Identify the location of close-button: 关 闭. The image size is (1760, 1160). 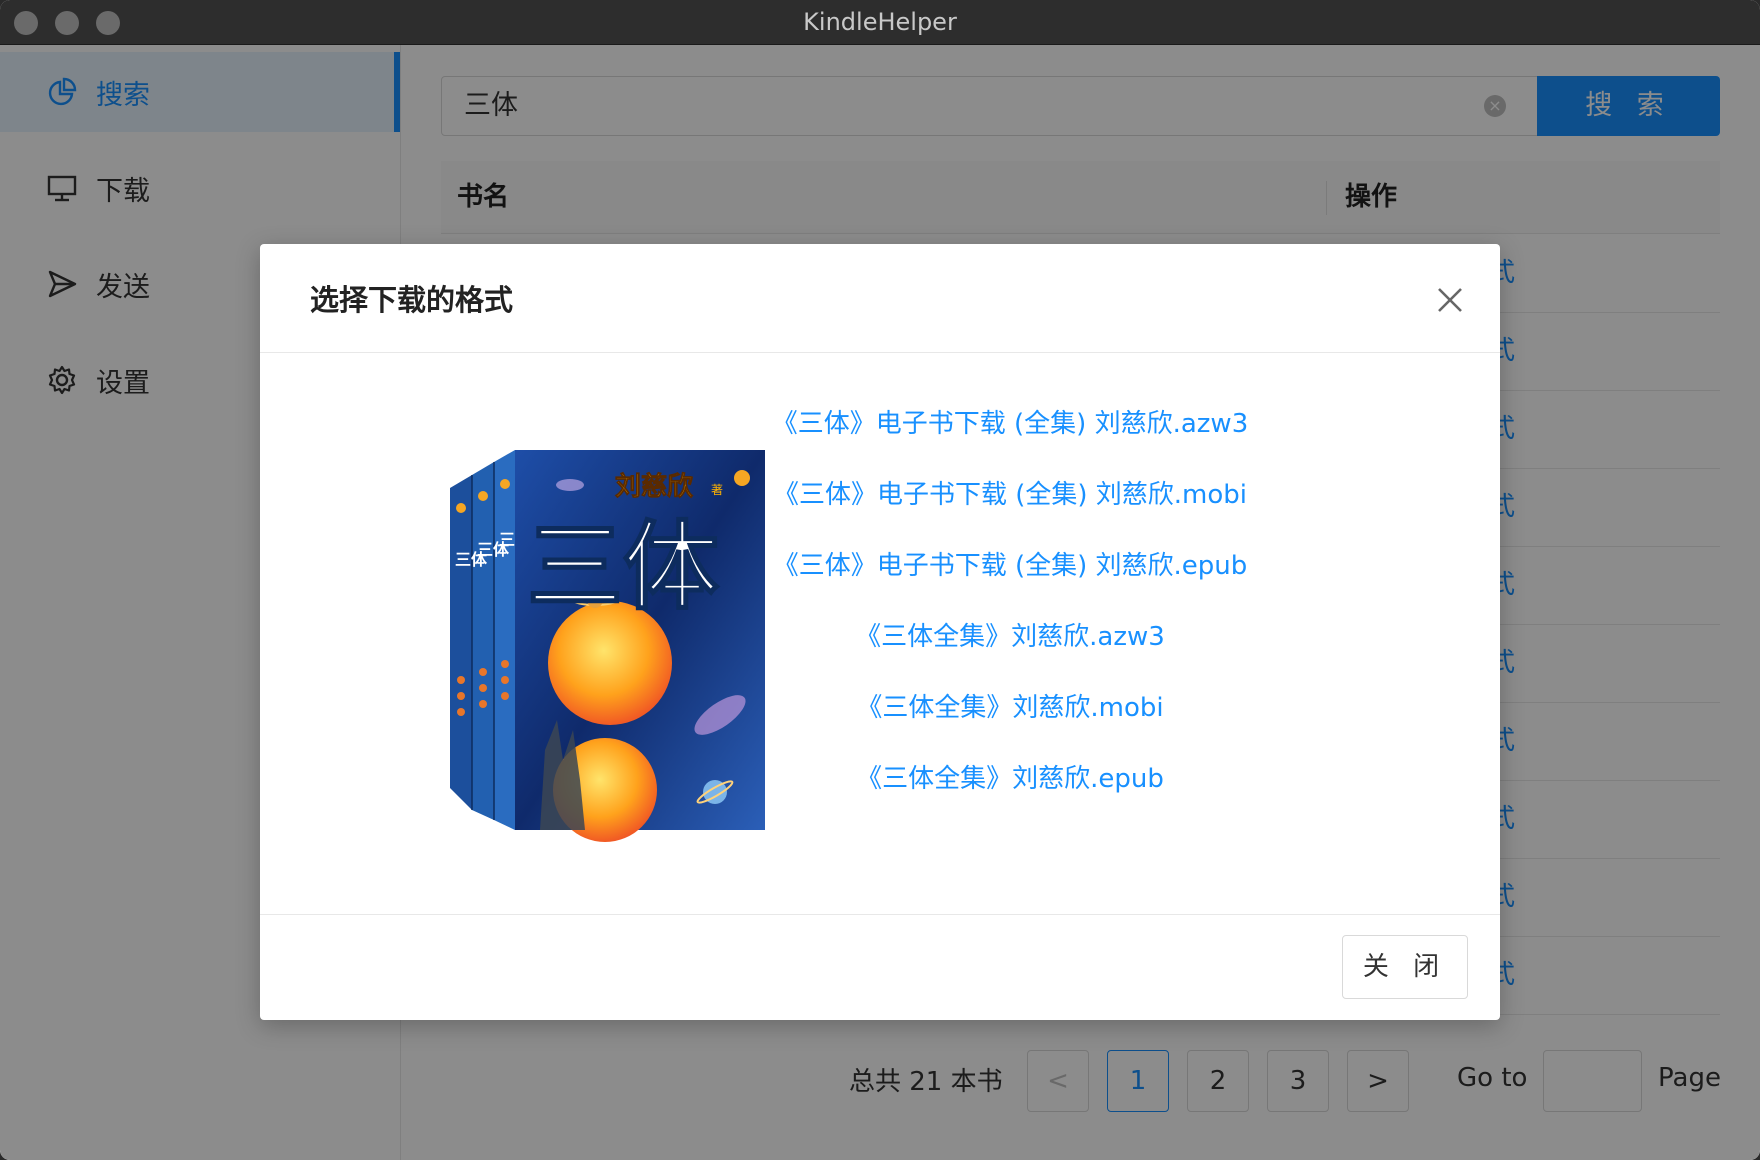
(1405, 967).